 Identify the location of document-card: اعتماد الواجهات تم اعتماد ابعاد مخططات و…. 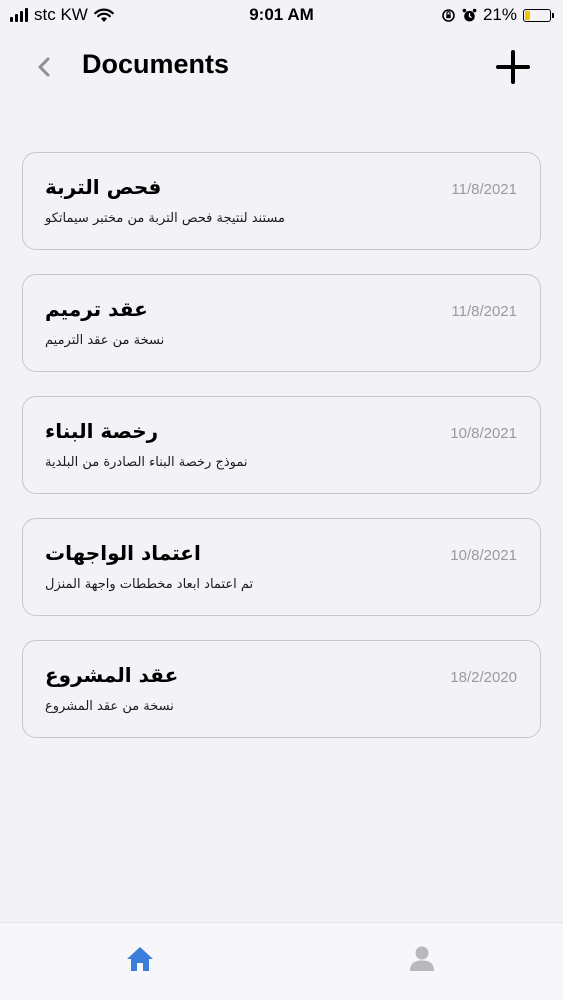
(281, 567).